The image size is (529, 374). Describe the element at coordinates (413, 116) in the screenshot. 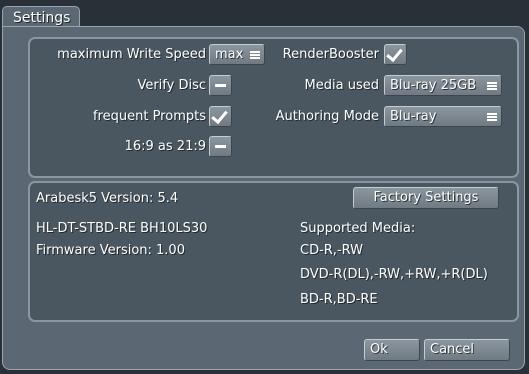

I see `authoring-mode-value: Blu-ray` at that location.